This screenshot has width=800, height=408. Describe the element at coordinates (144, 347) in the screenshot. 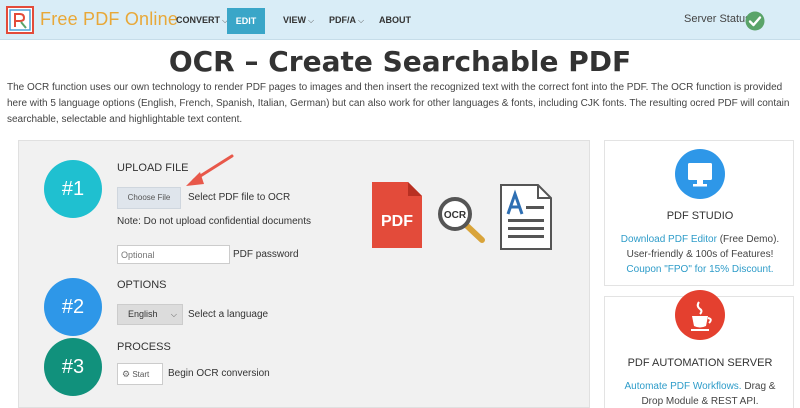

I see `process-heading: PROCESS` at that location.